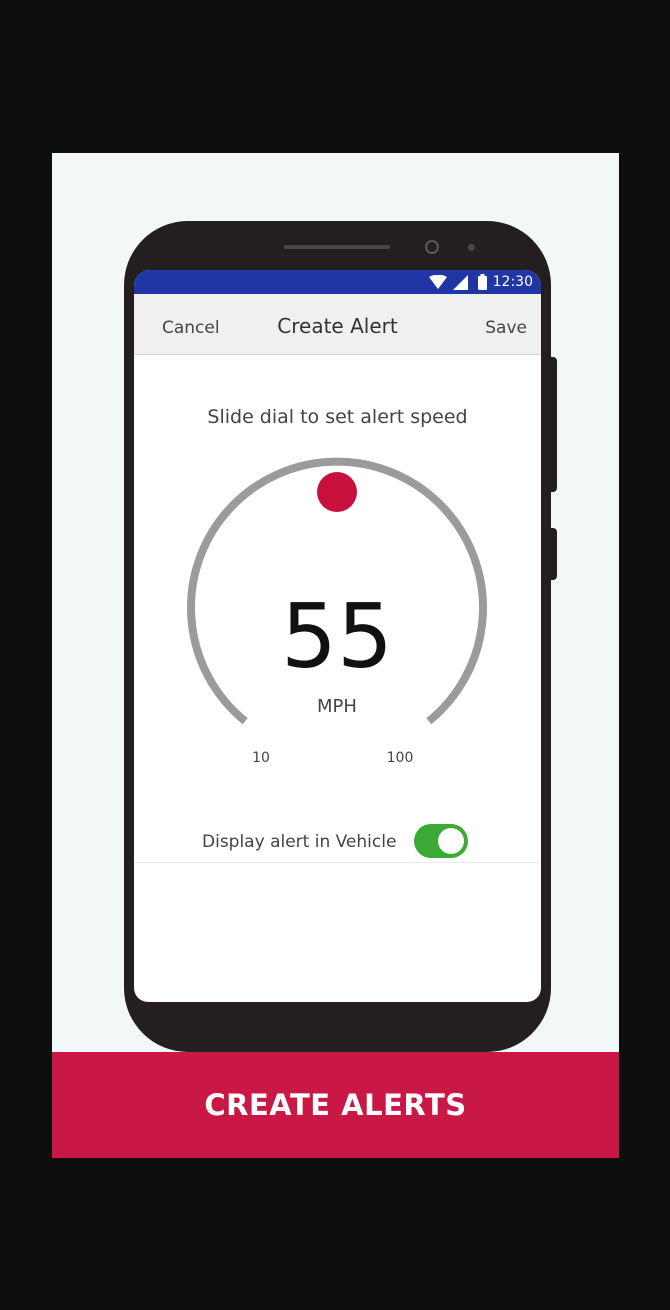 The image size is (670, 1310). I want to click on speed-value: 55, so click(337, 636).